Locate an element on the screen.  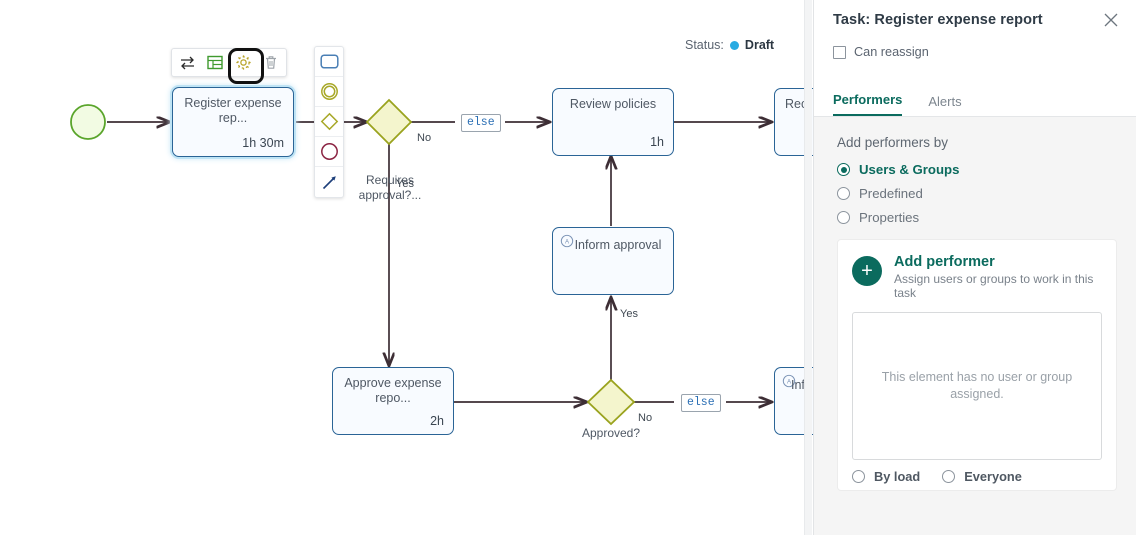
status-indicator: Status: Draft is located at coordinates (729, 45).